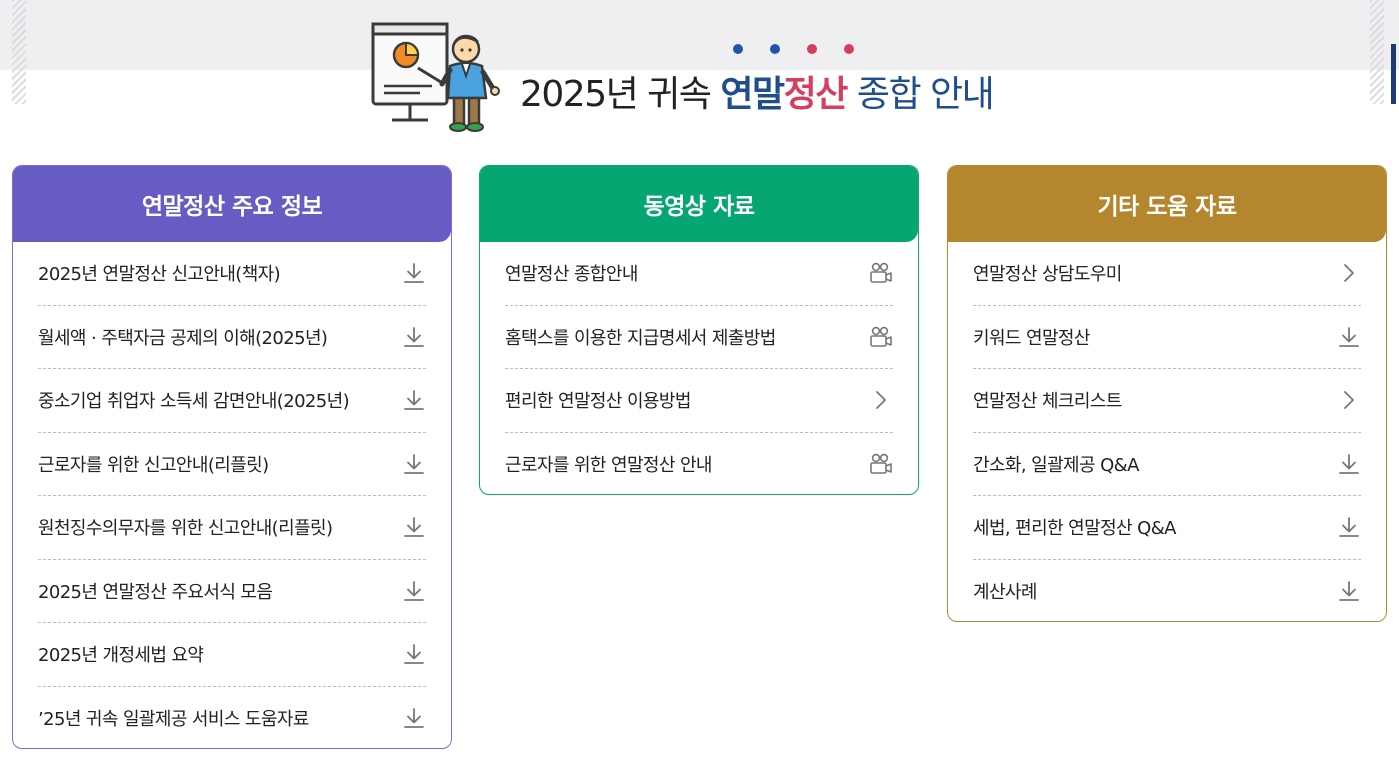 This screenshot has width=1399, height=774. I want to click on list-item-label: 월세액 · 주택자금 공제의 이해(2025년), so click(183, 338).